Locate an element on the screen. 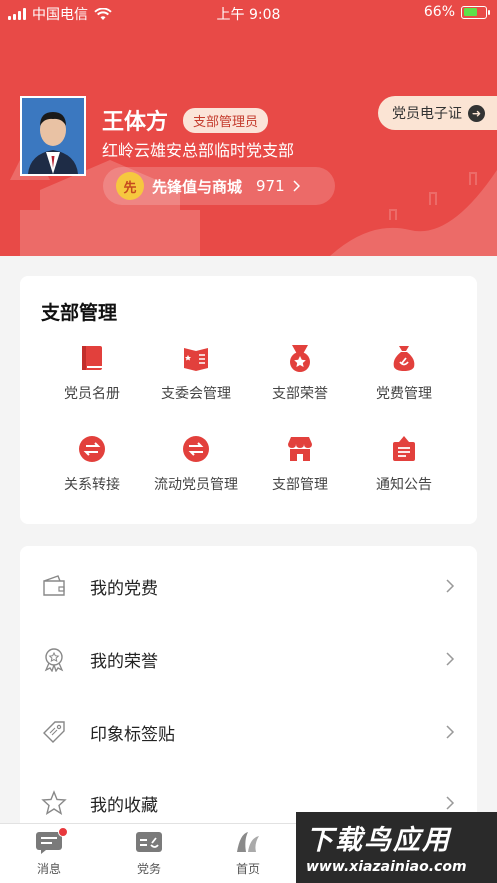  star-icon is located at coordinates (54, 803).